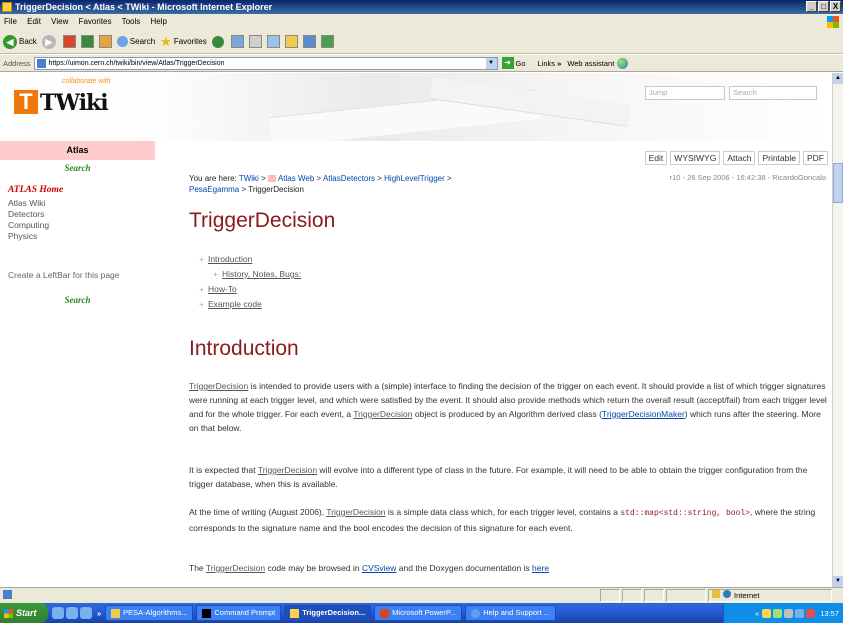 This screenshot has height=623, width=843. What do you see at coordinates (10, 21) in the screenshot?
I see `menu-file: File` at bounding box center [10, 21].